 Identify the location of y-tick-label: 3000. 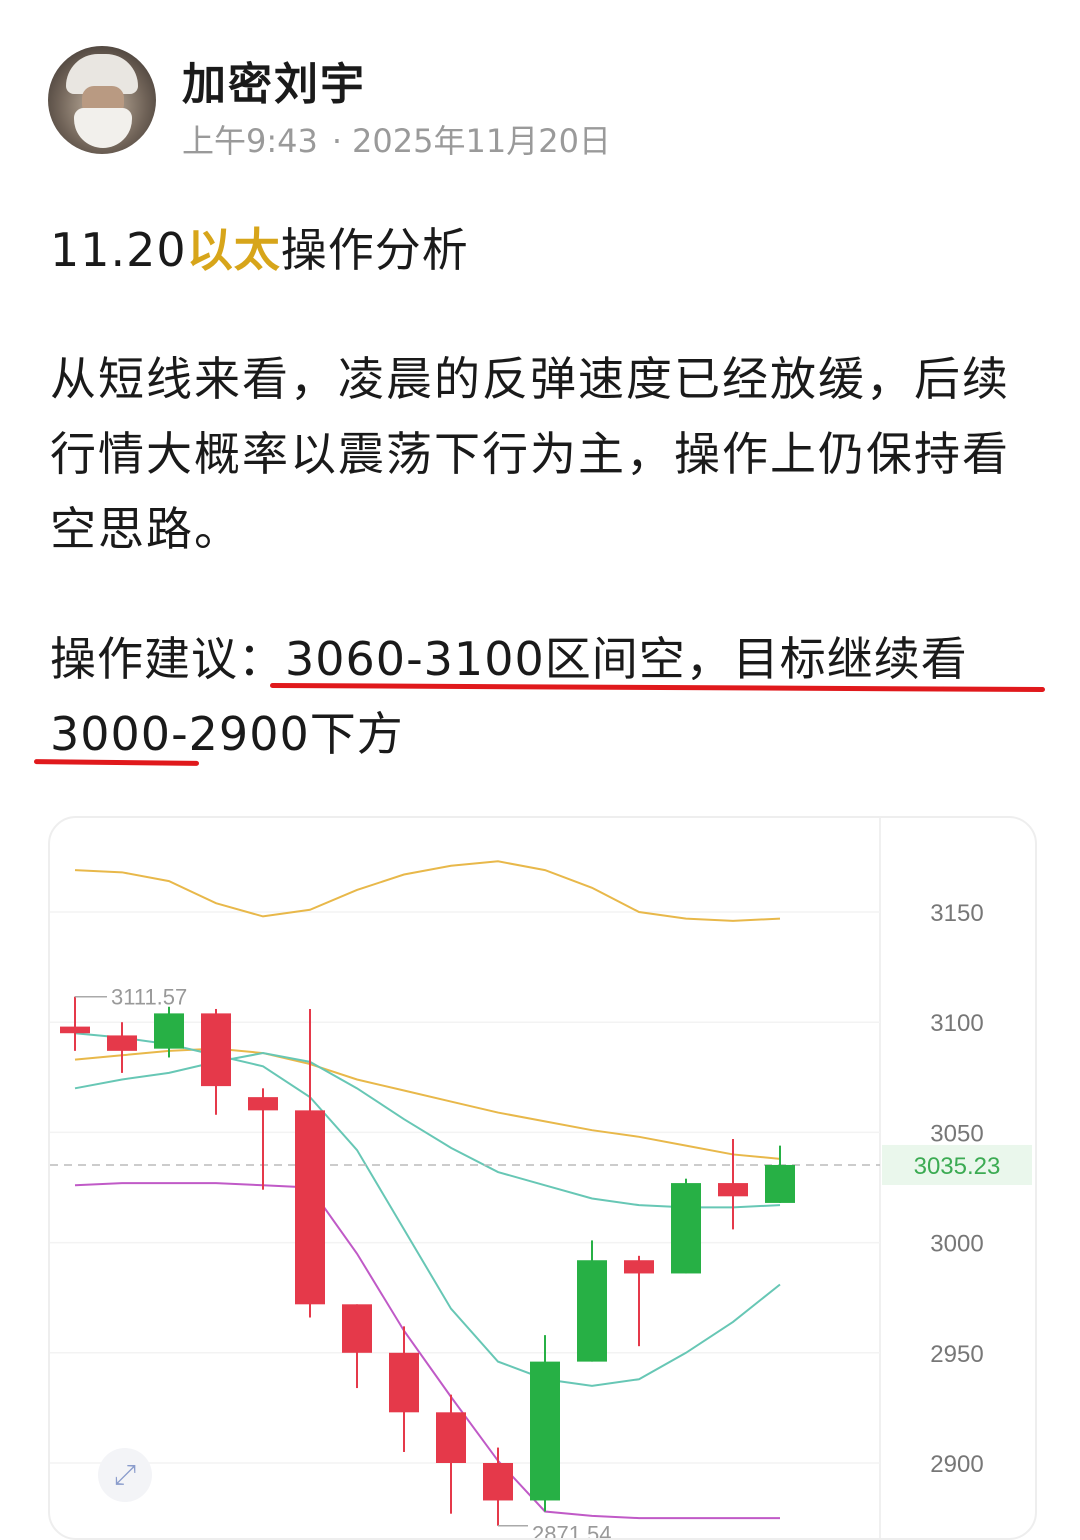
(956, 1244).